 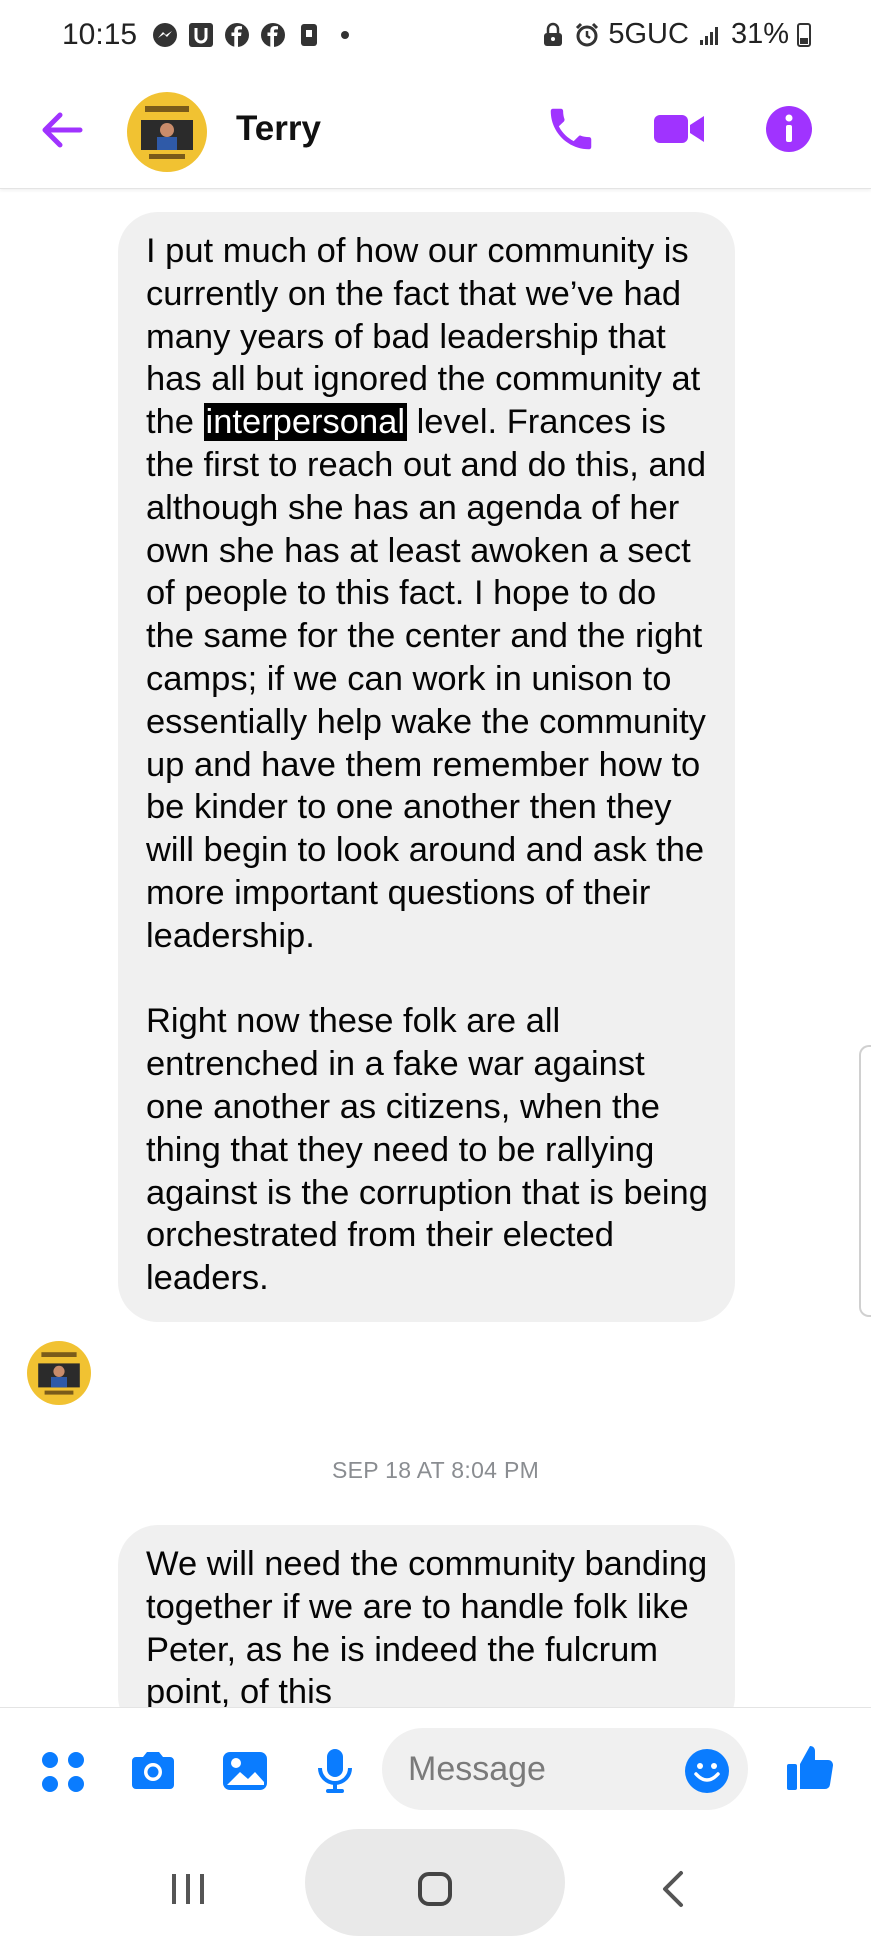 I want to click on messenger-icon, so click(x=165, y=35).